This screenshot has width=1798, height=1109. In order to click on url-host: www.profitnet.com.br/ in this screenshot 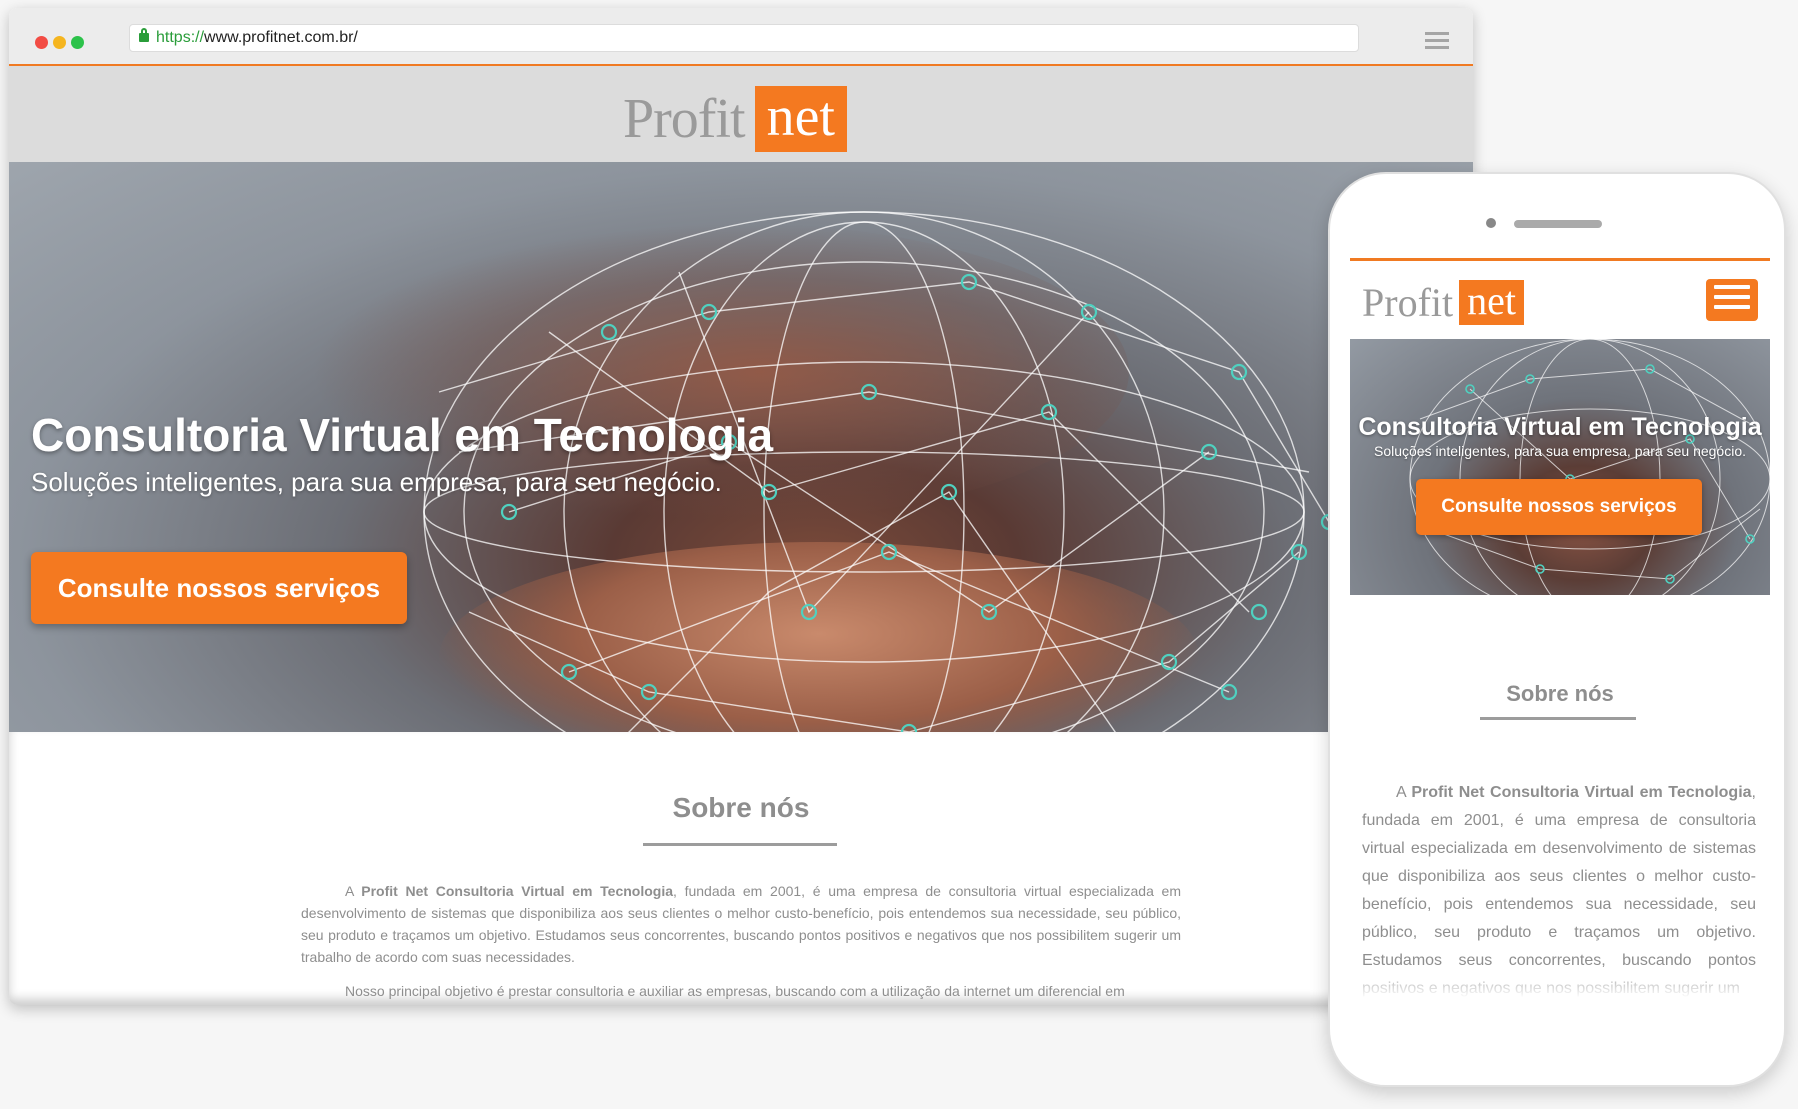, I will do `click(281, 37)`.